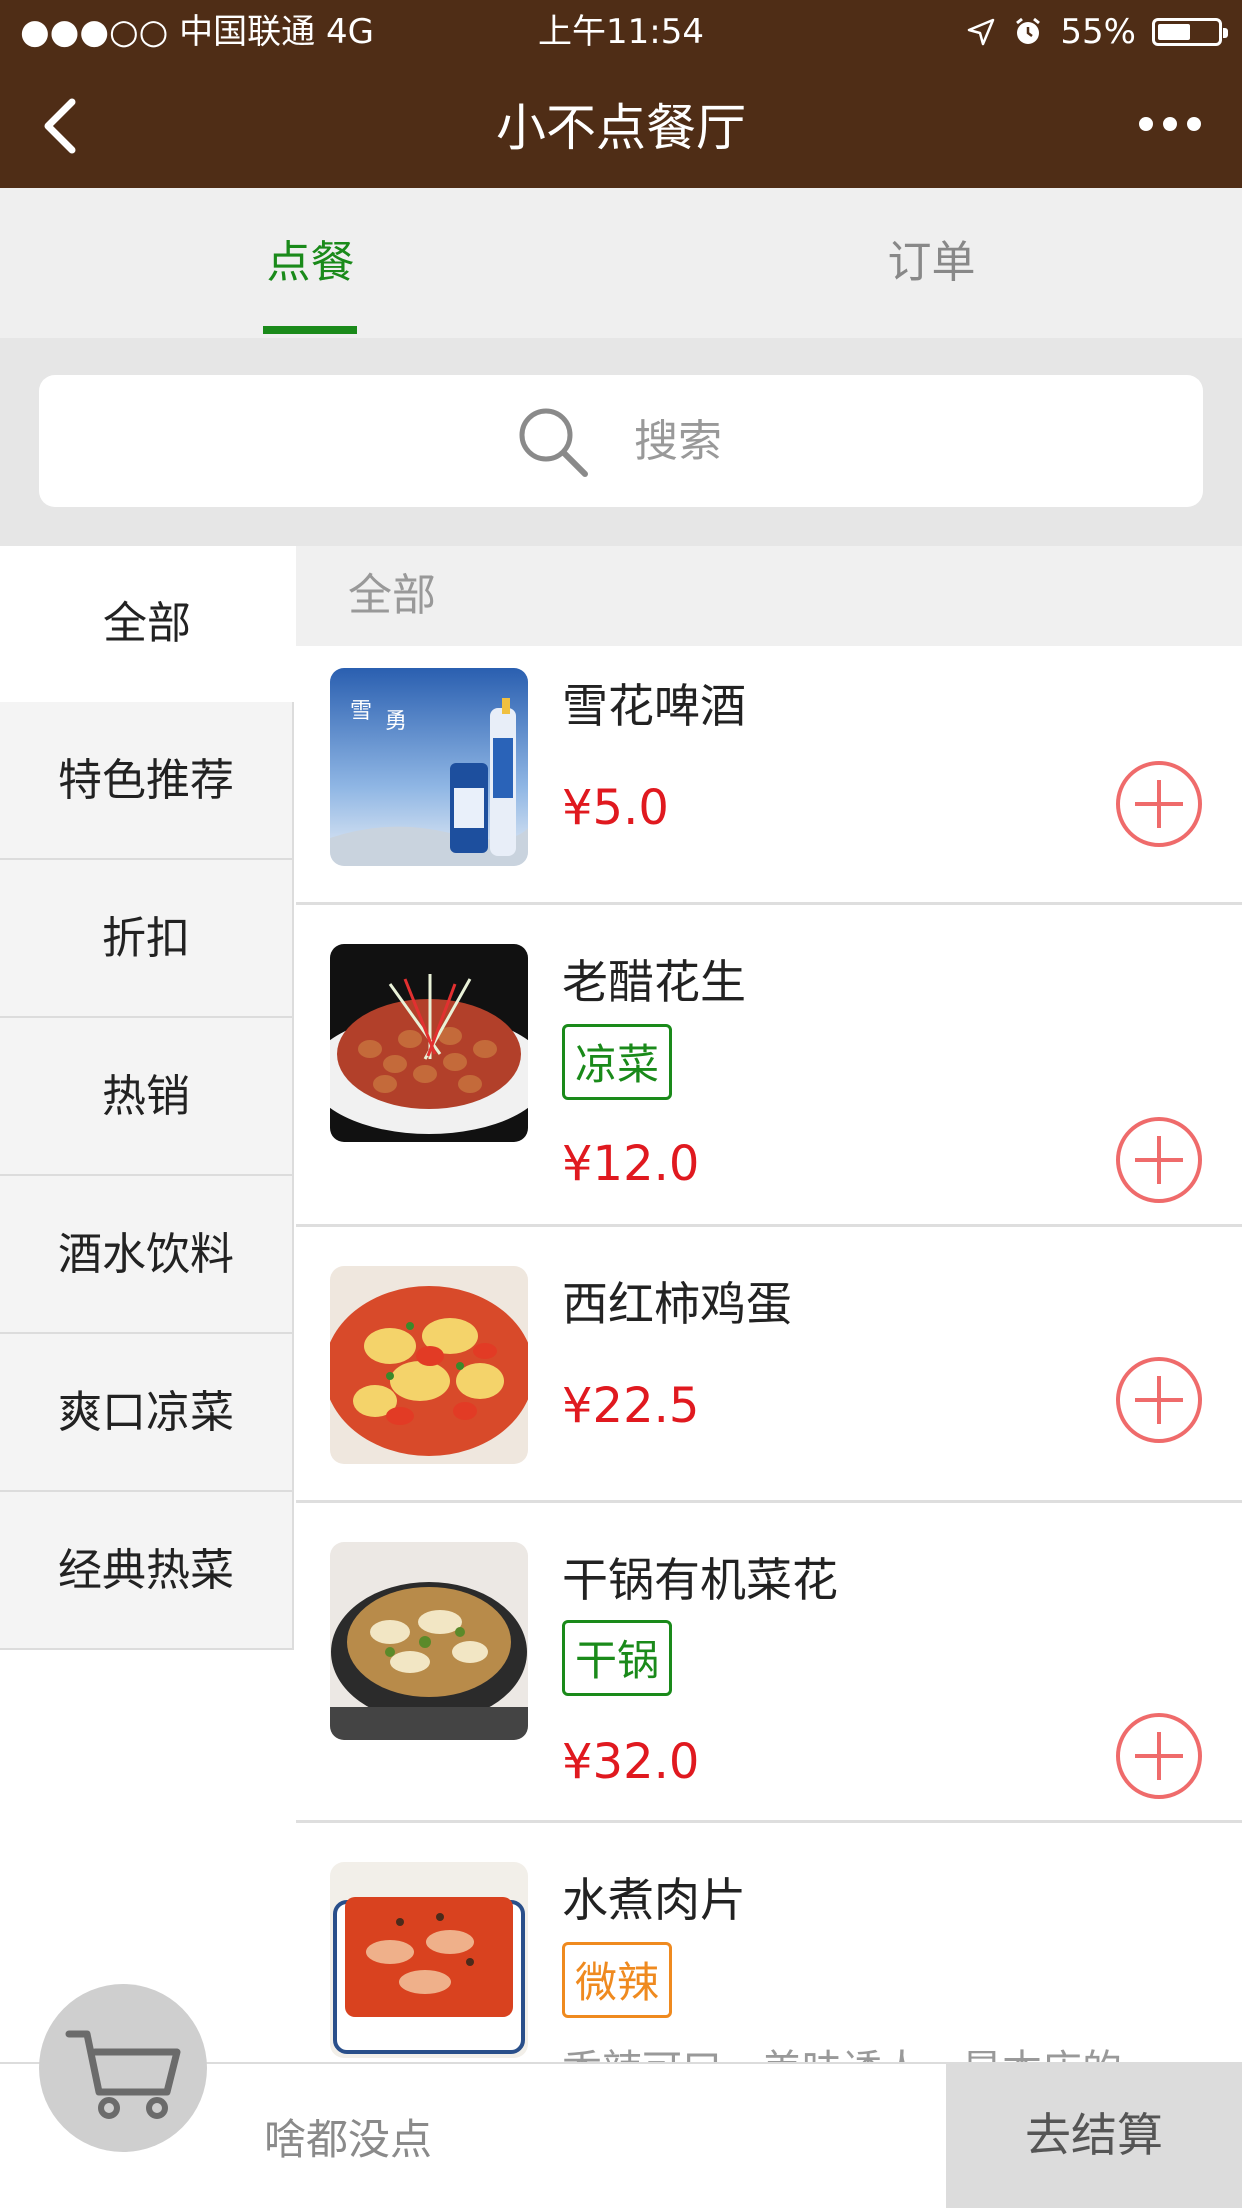  What do you see at coordinates (147, 1097) in the screenshot?
I see `category-hot: 热销` at bounding box center [147, 1097].